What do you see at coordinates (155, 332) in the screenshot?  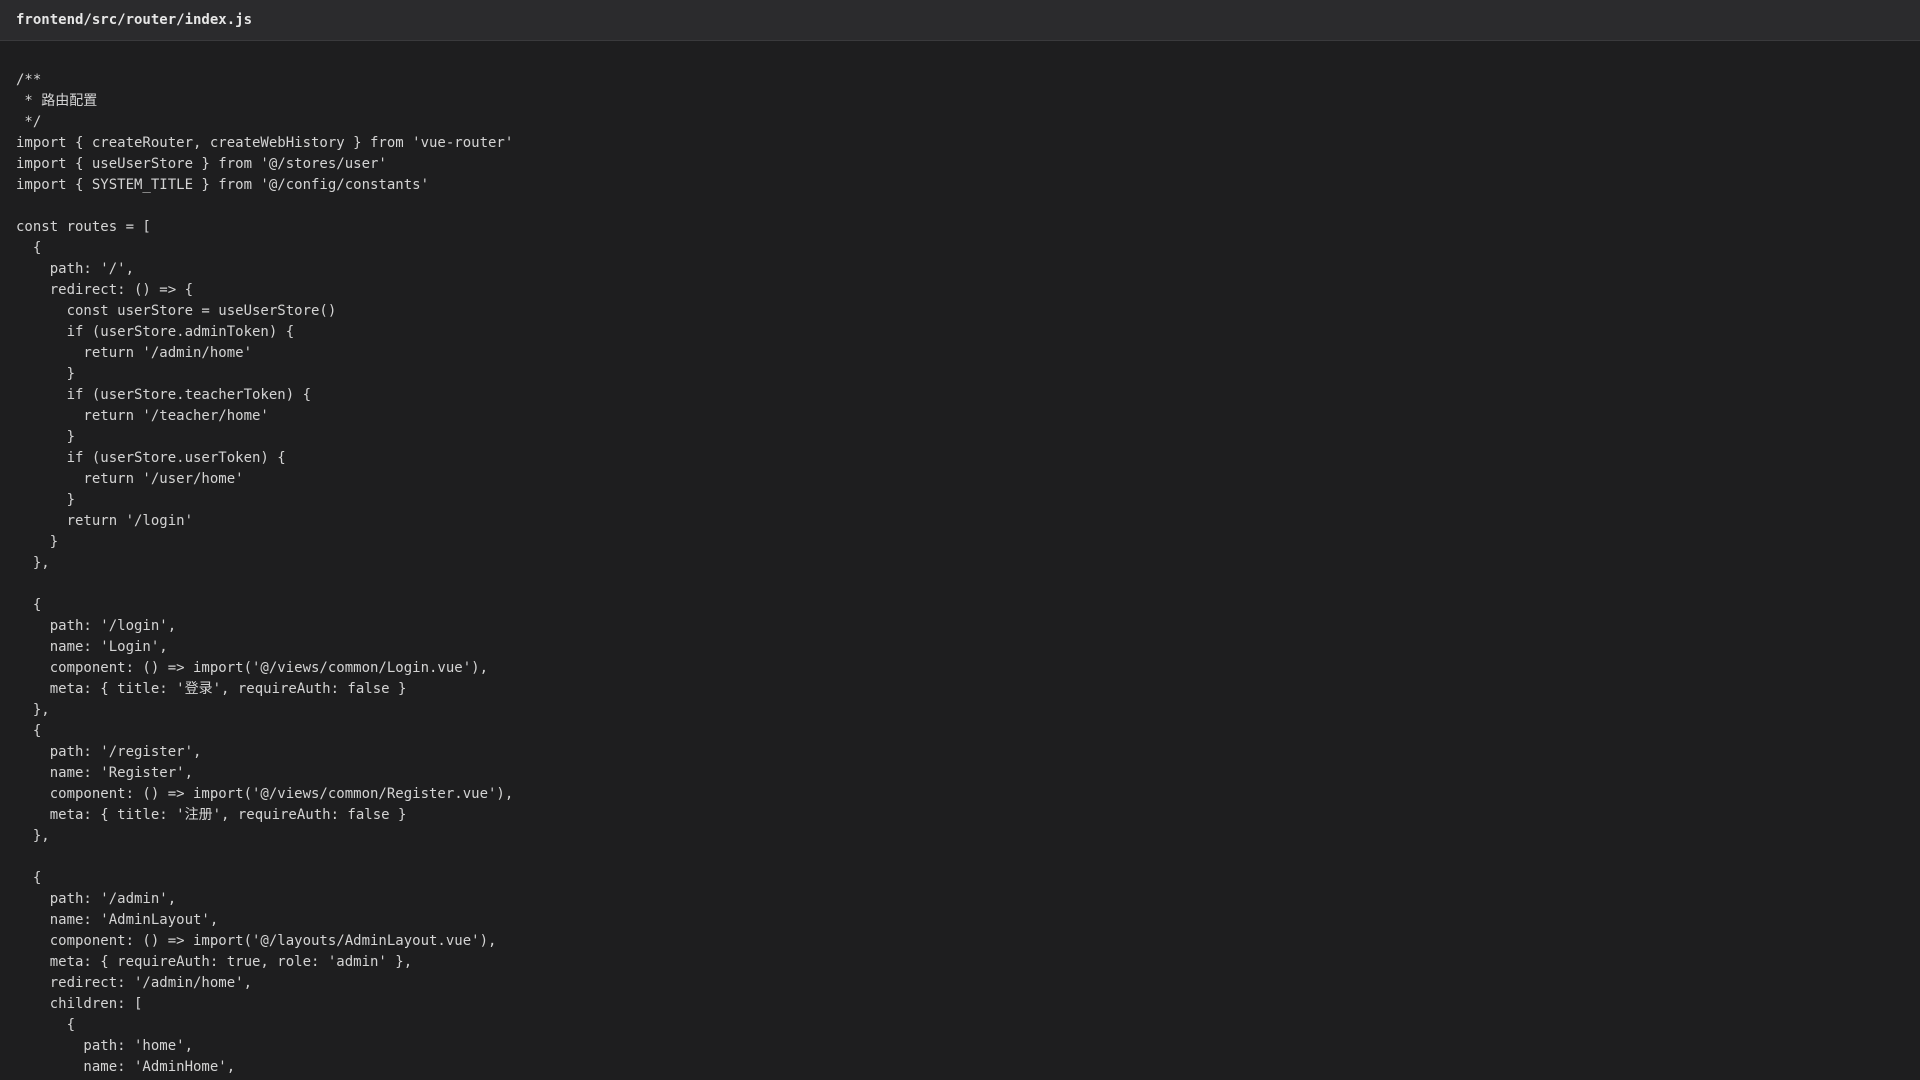 I see `code-line: if (userStore.adminToken) {` at bounding box center [155, 332].